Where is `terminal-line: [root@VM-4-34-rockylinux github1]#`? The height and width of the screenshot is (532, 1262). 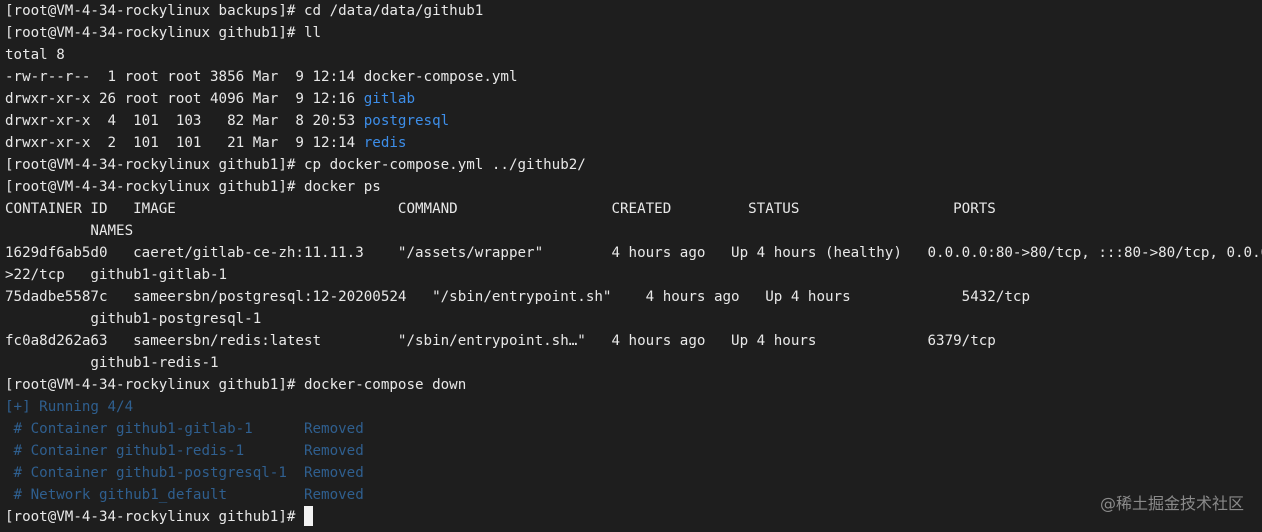
terminal-line: [root@VM-4-34-rockylinux github1]# is located at coordinates (159, 517).